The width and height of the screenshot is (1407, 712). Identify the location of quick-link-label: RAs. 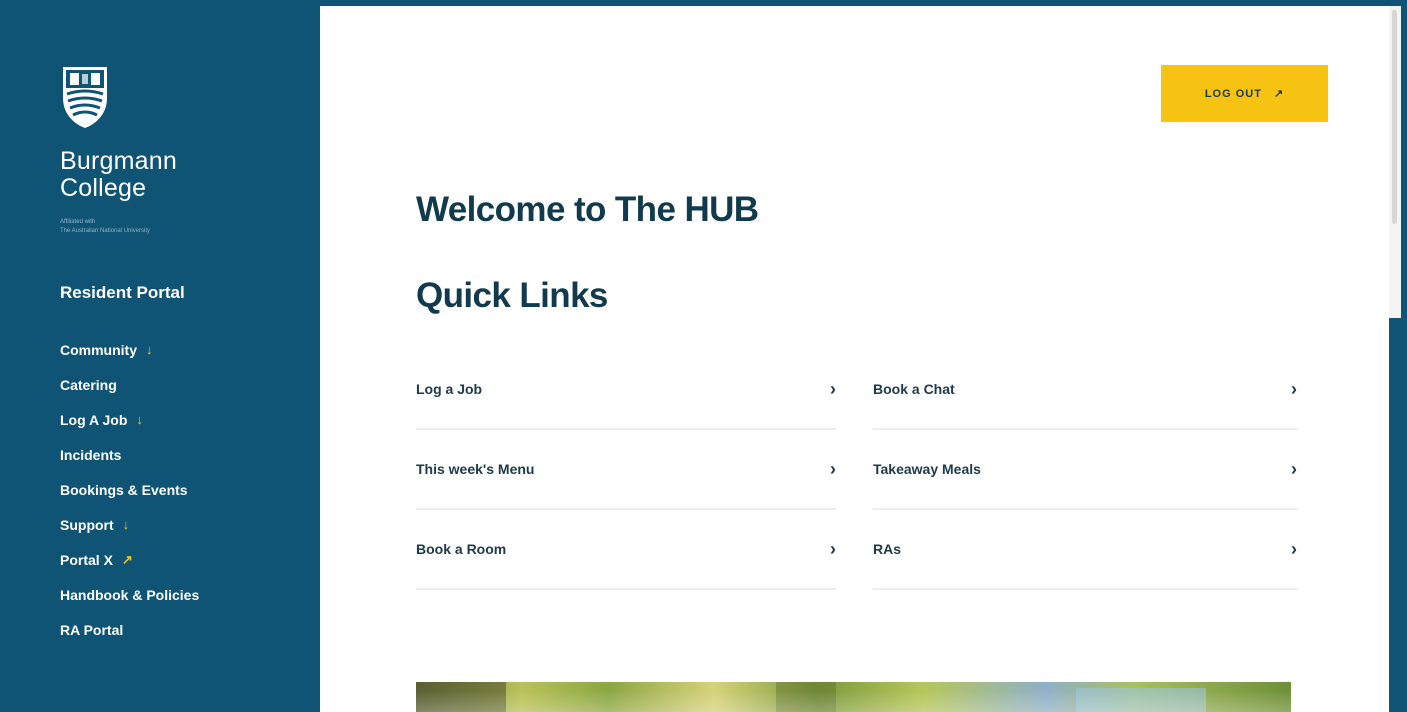
(887, 549).